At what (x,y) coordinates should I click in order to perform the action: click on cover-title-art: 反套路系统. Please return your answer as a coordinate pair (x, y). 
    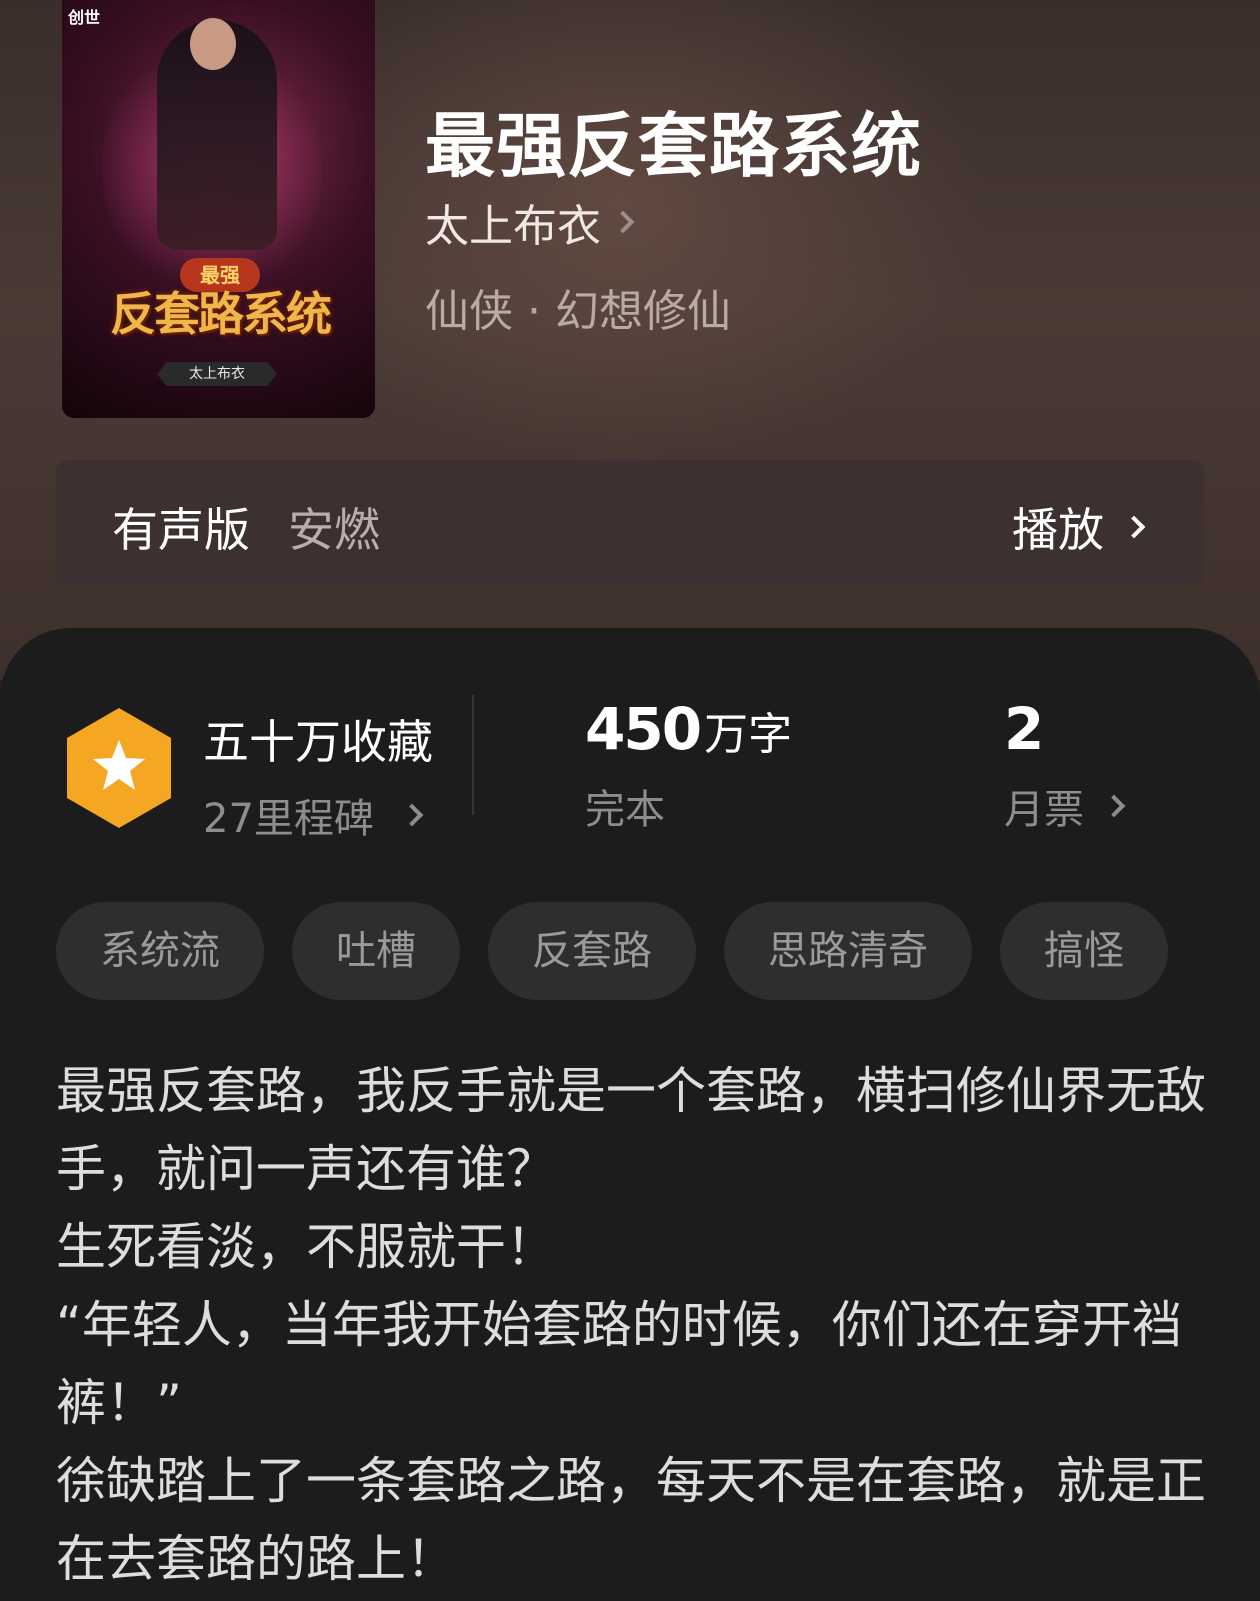
    Looking at the image, I should click on (221, 314).